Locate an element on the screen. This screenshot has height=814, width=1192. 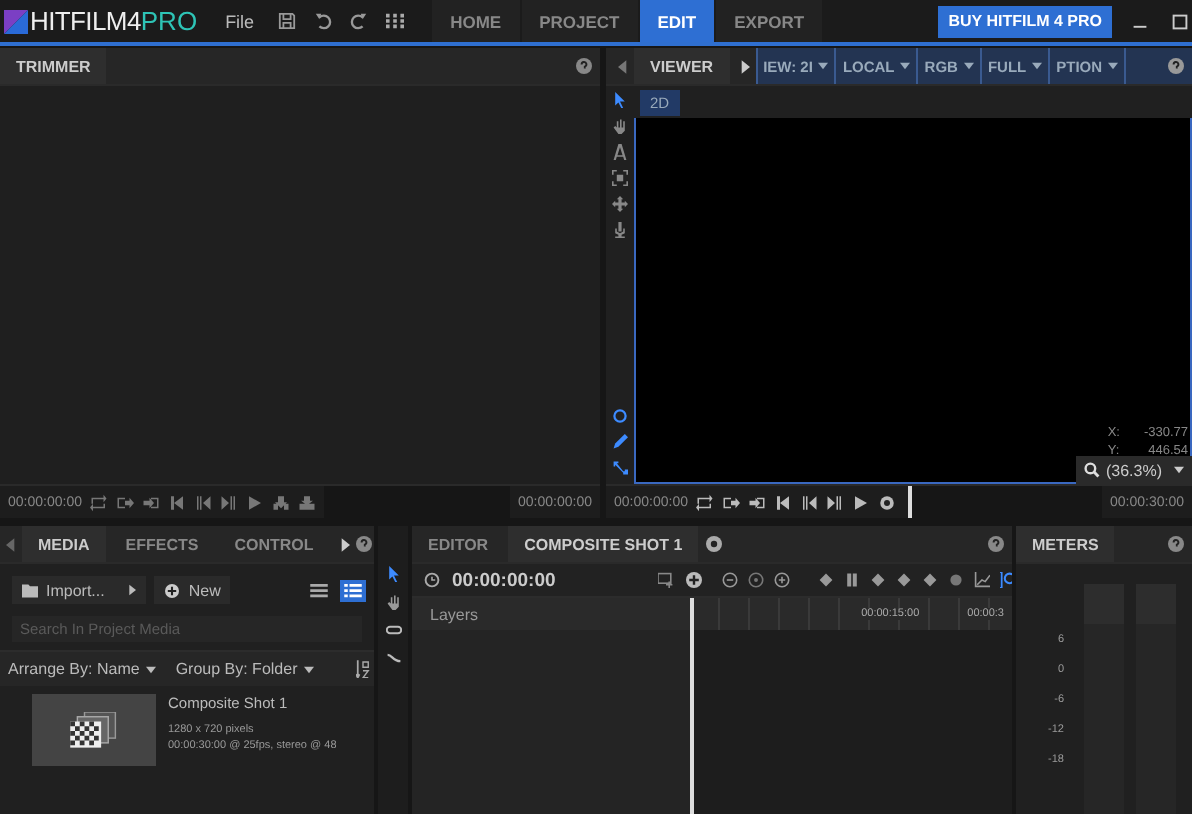
composite-icon is located at coordinates (94, 730).